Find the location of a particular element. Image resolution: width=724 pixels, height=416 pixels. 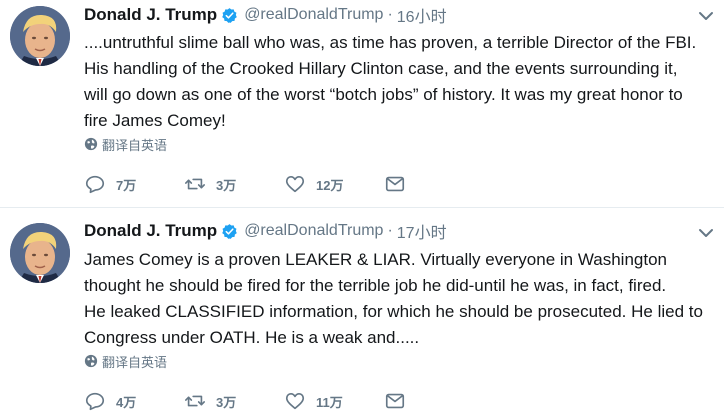

tweet-header: Donald J. Trump @realDonaldTrump · 17小时 is located at coordinates (265, 231).